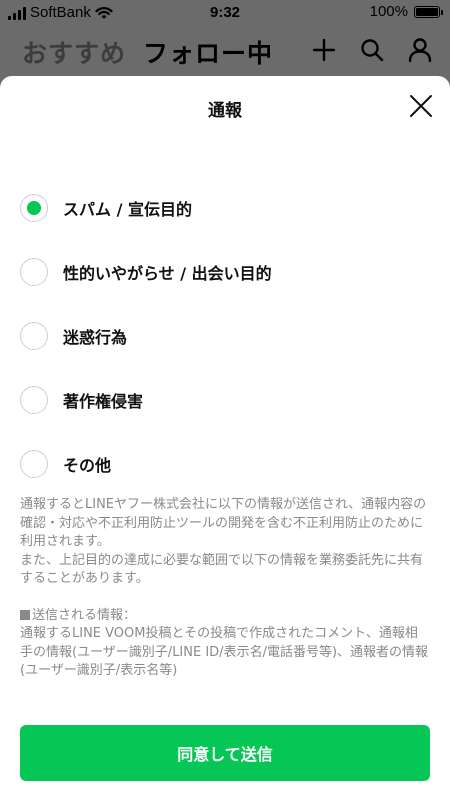  Describe the element at coordinates (225, 111) in the screenshot. I see `sheet-title: 通報` at that location.